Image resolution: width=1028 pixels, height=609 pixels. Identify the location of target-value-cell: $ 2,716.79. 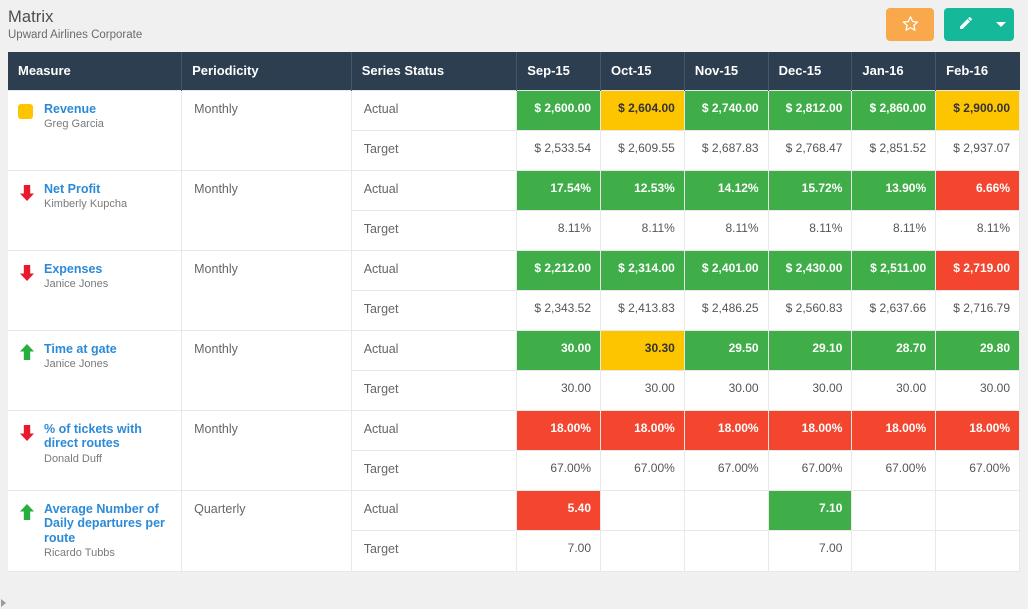
(977, 310).